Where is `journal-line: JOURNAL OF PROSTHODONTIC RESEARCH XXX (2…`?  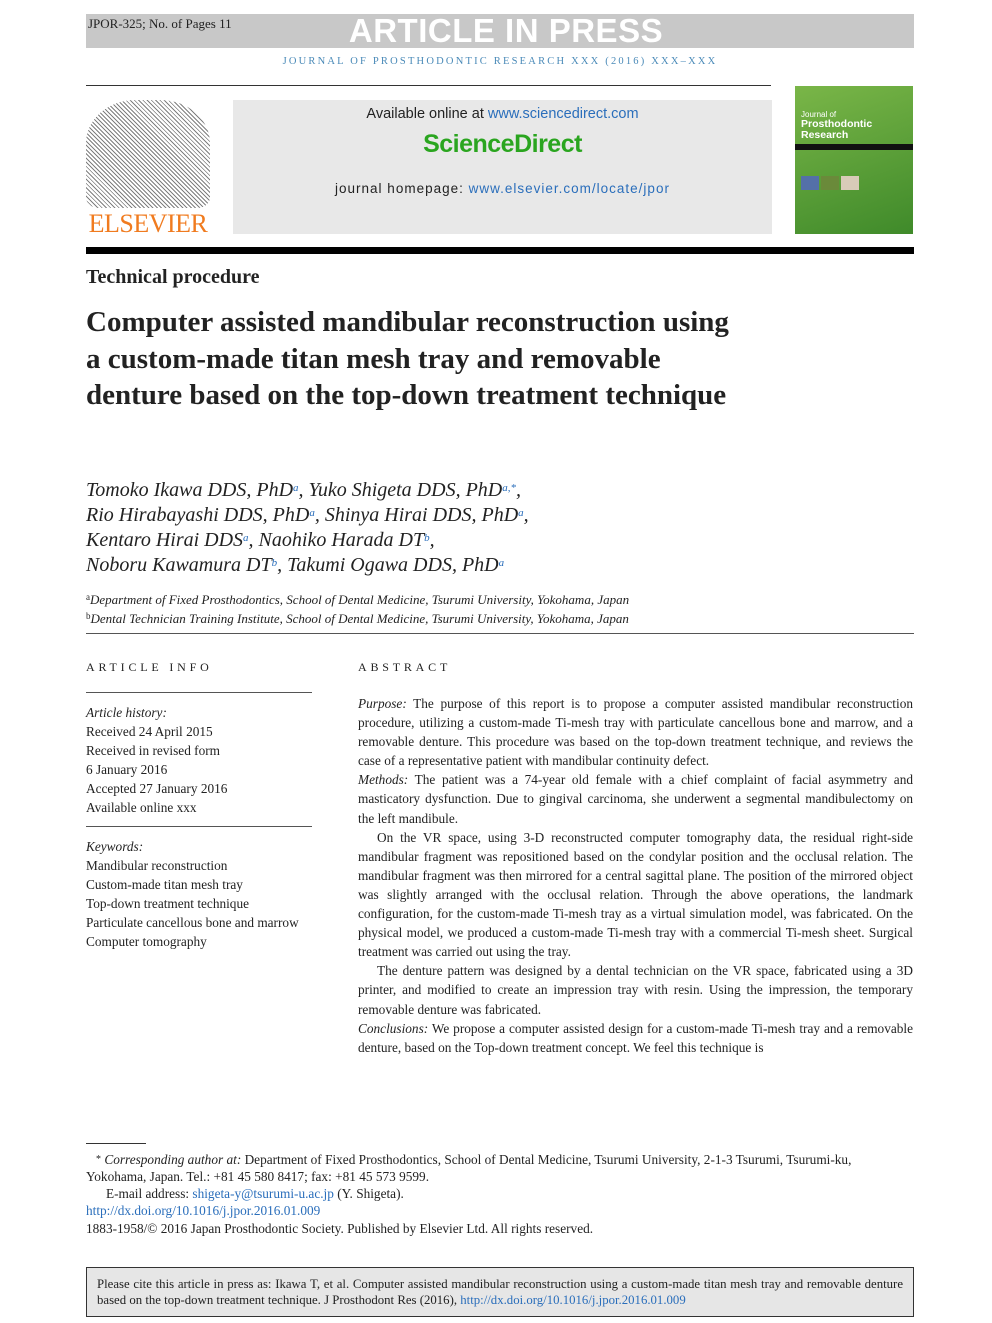
journal-line: JOURNAL OF PROSTHODONTIC RESEARCH XXX (2… is located at coordinates (500, 61).